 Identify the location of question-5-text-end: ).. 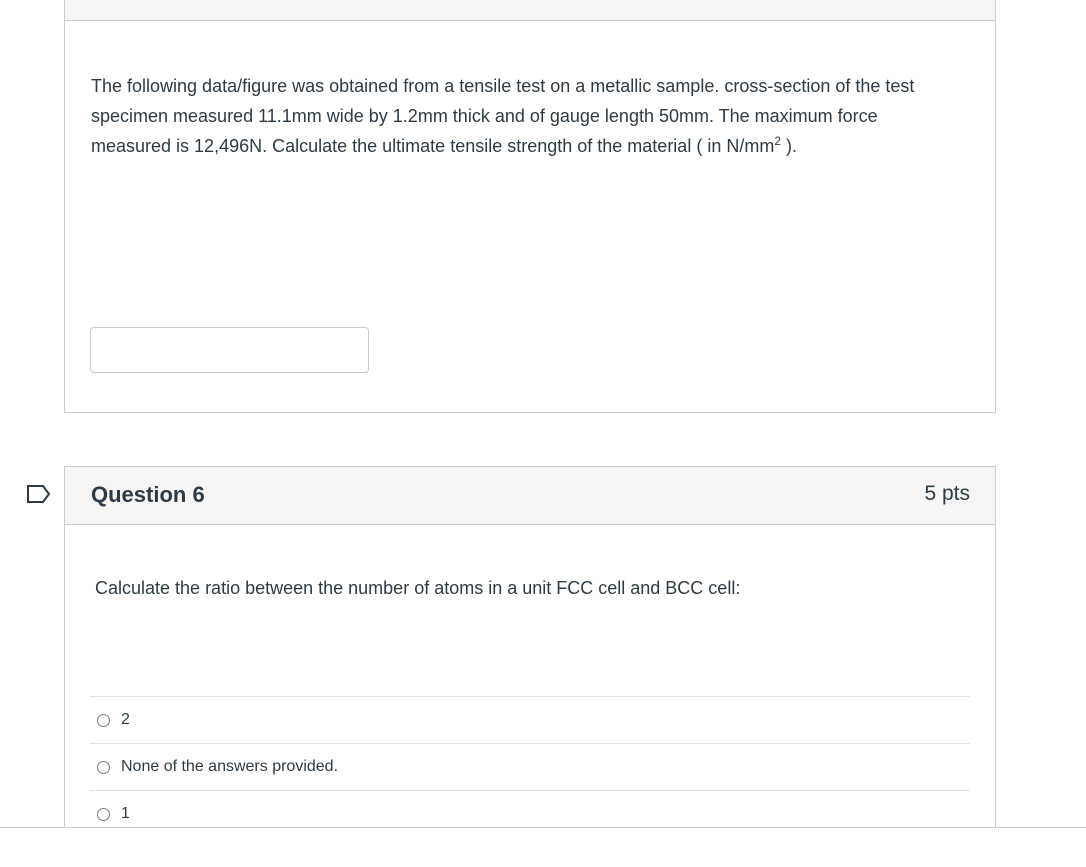
(789, 146).